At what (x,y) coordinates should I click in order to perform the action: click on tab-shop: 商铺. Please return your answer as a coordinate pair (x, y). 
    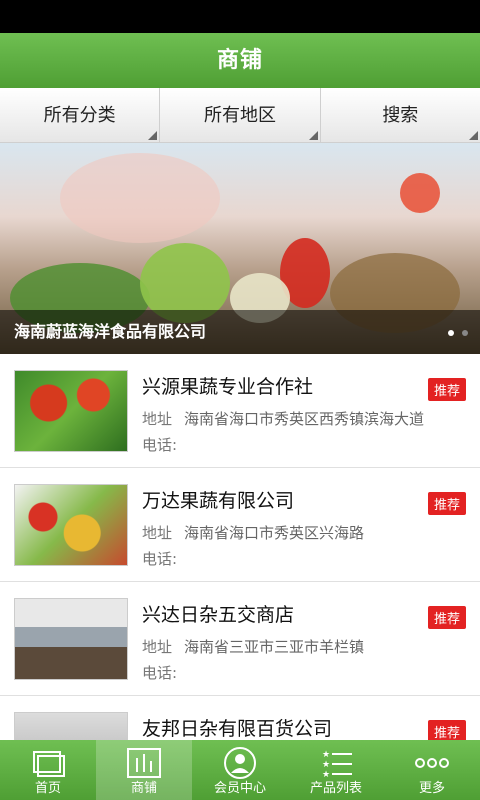
    Looking at the image, I should click on (144, 770).